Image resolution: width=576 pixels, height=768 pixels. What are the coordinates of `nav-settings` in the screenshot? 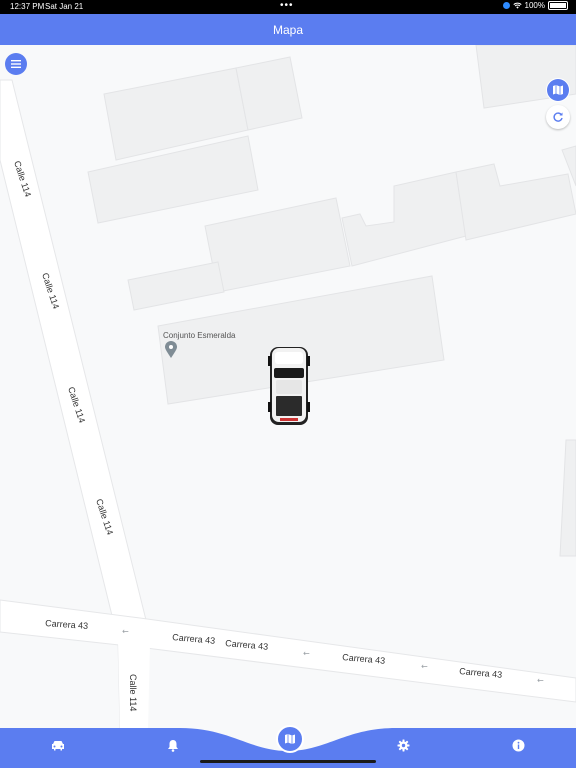 It's located at (403, 745).